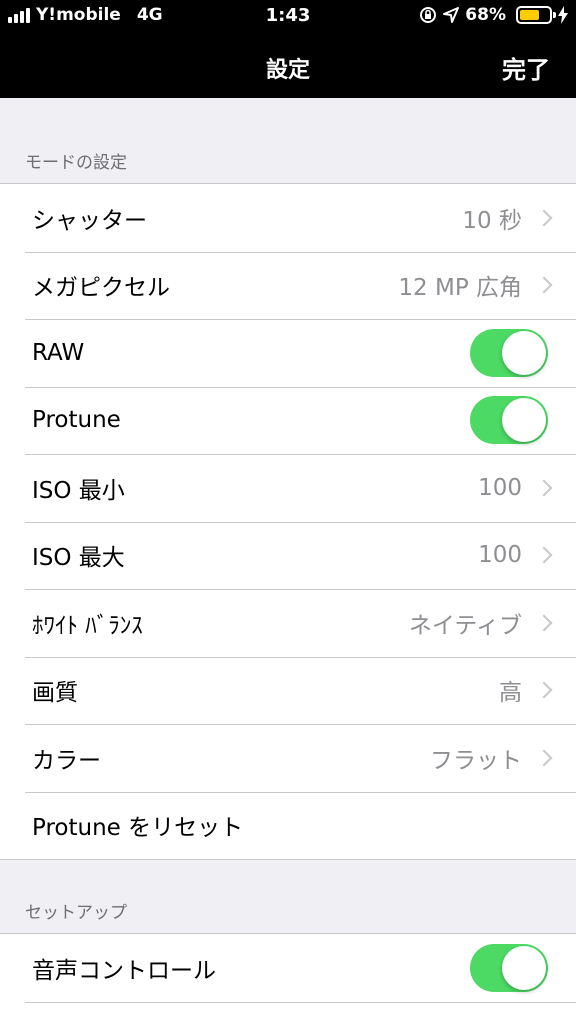 The image size is (576, 1024). Describe the element at coordinates (465, 625) in the screenshot. I see `row-value: ネイティブ` at that location.